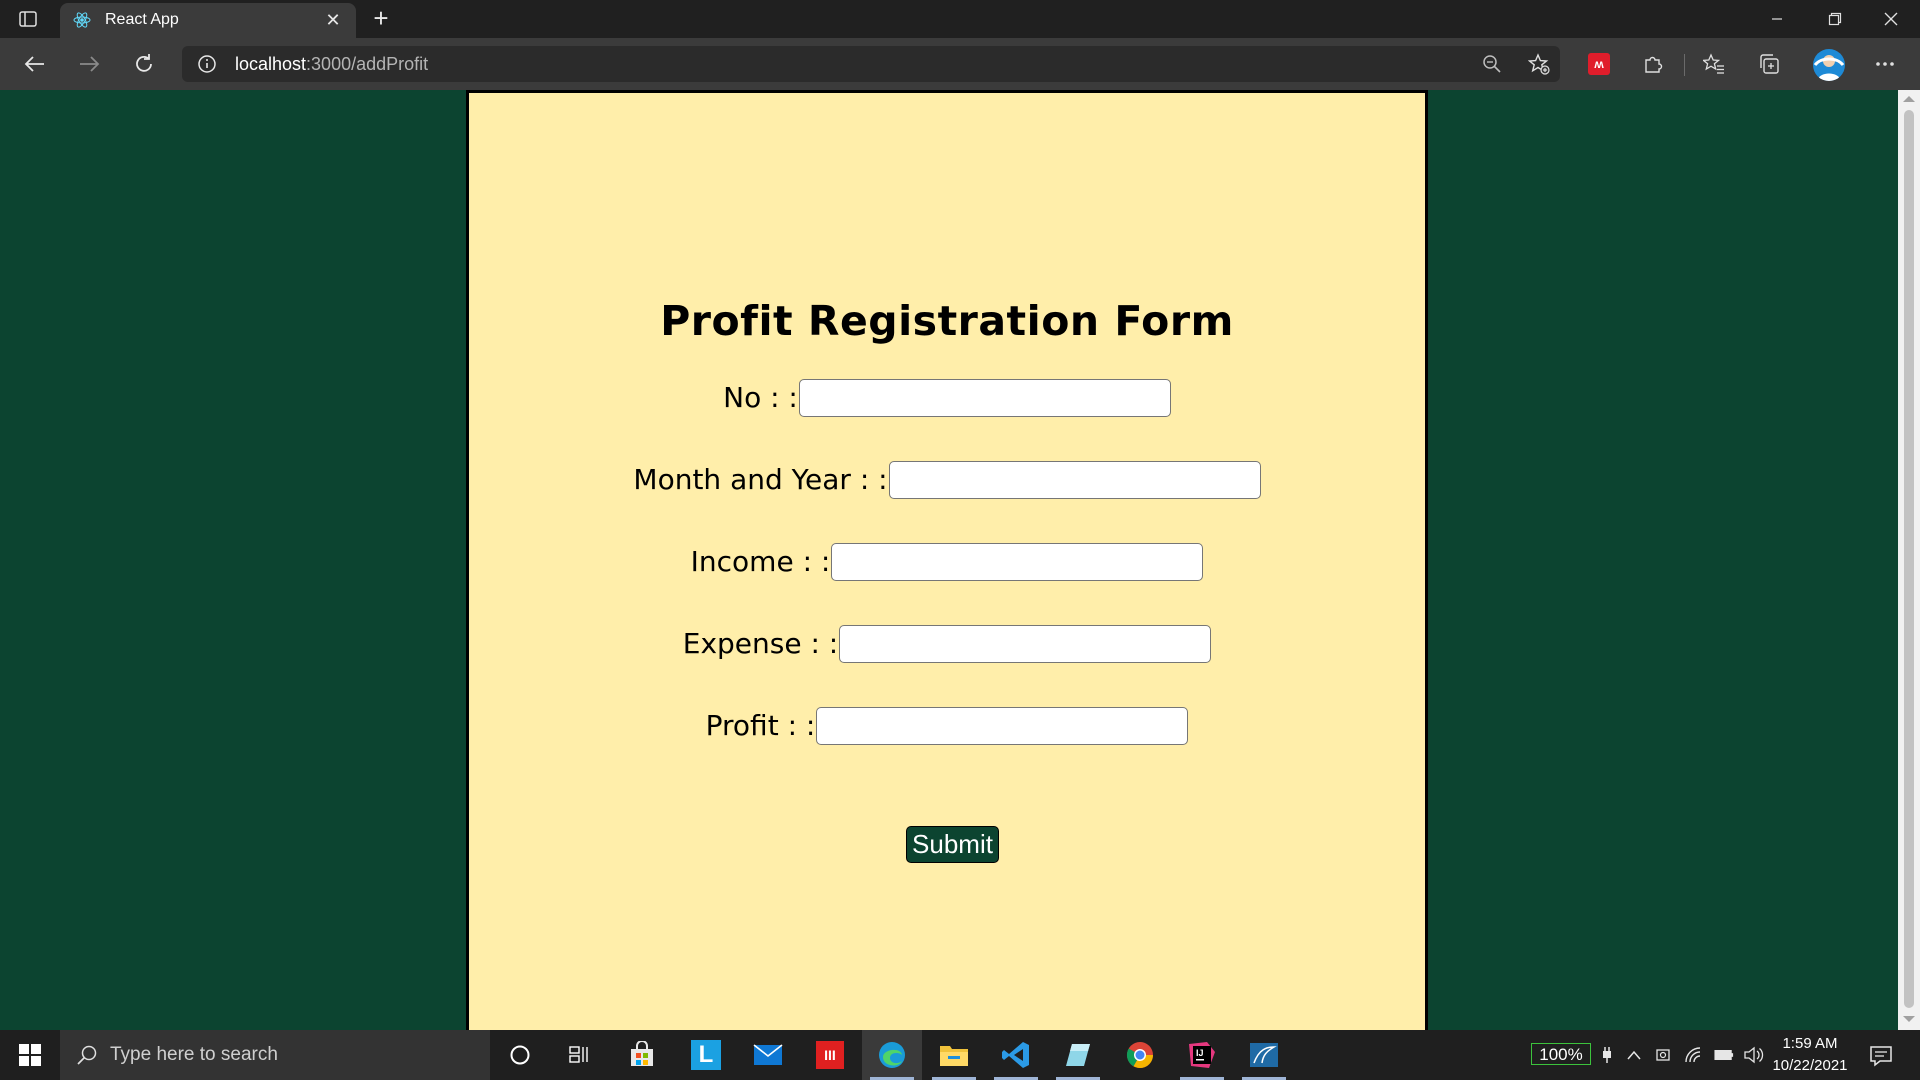 The image size is (1920, 1080). Describe the element at coordinates (760, 725) in the screenshot. I see `profit-label: Profit : :` at that location.